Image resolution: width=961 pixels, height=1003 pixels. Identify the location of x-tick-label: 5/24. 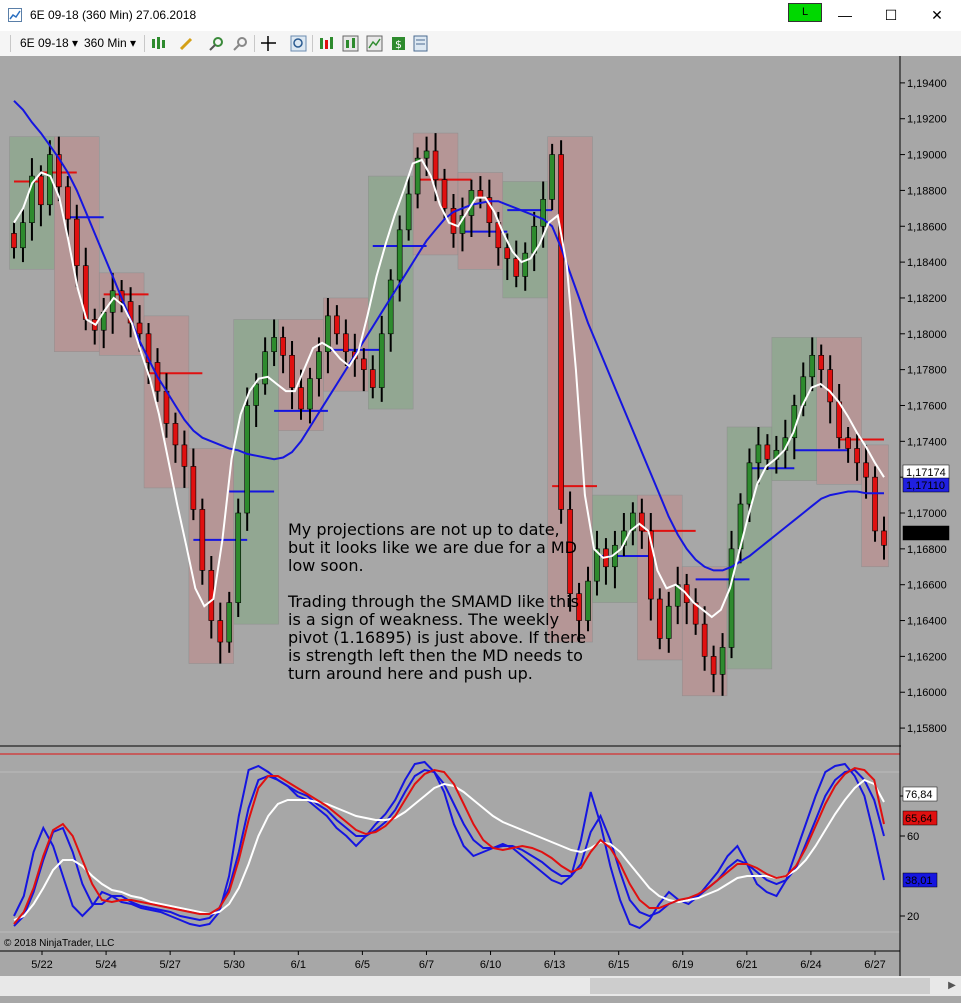
(105, 965).